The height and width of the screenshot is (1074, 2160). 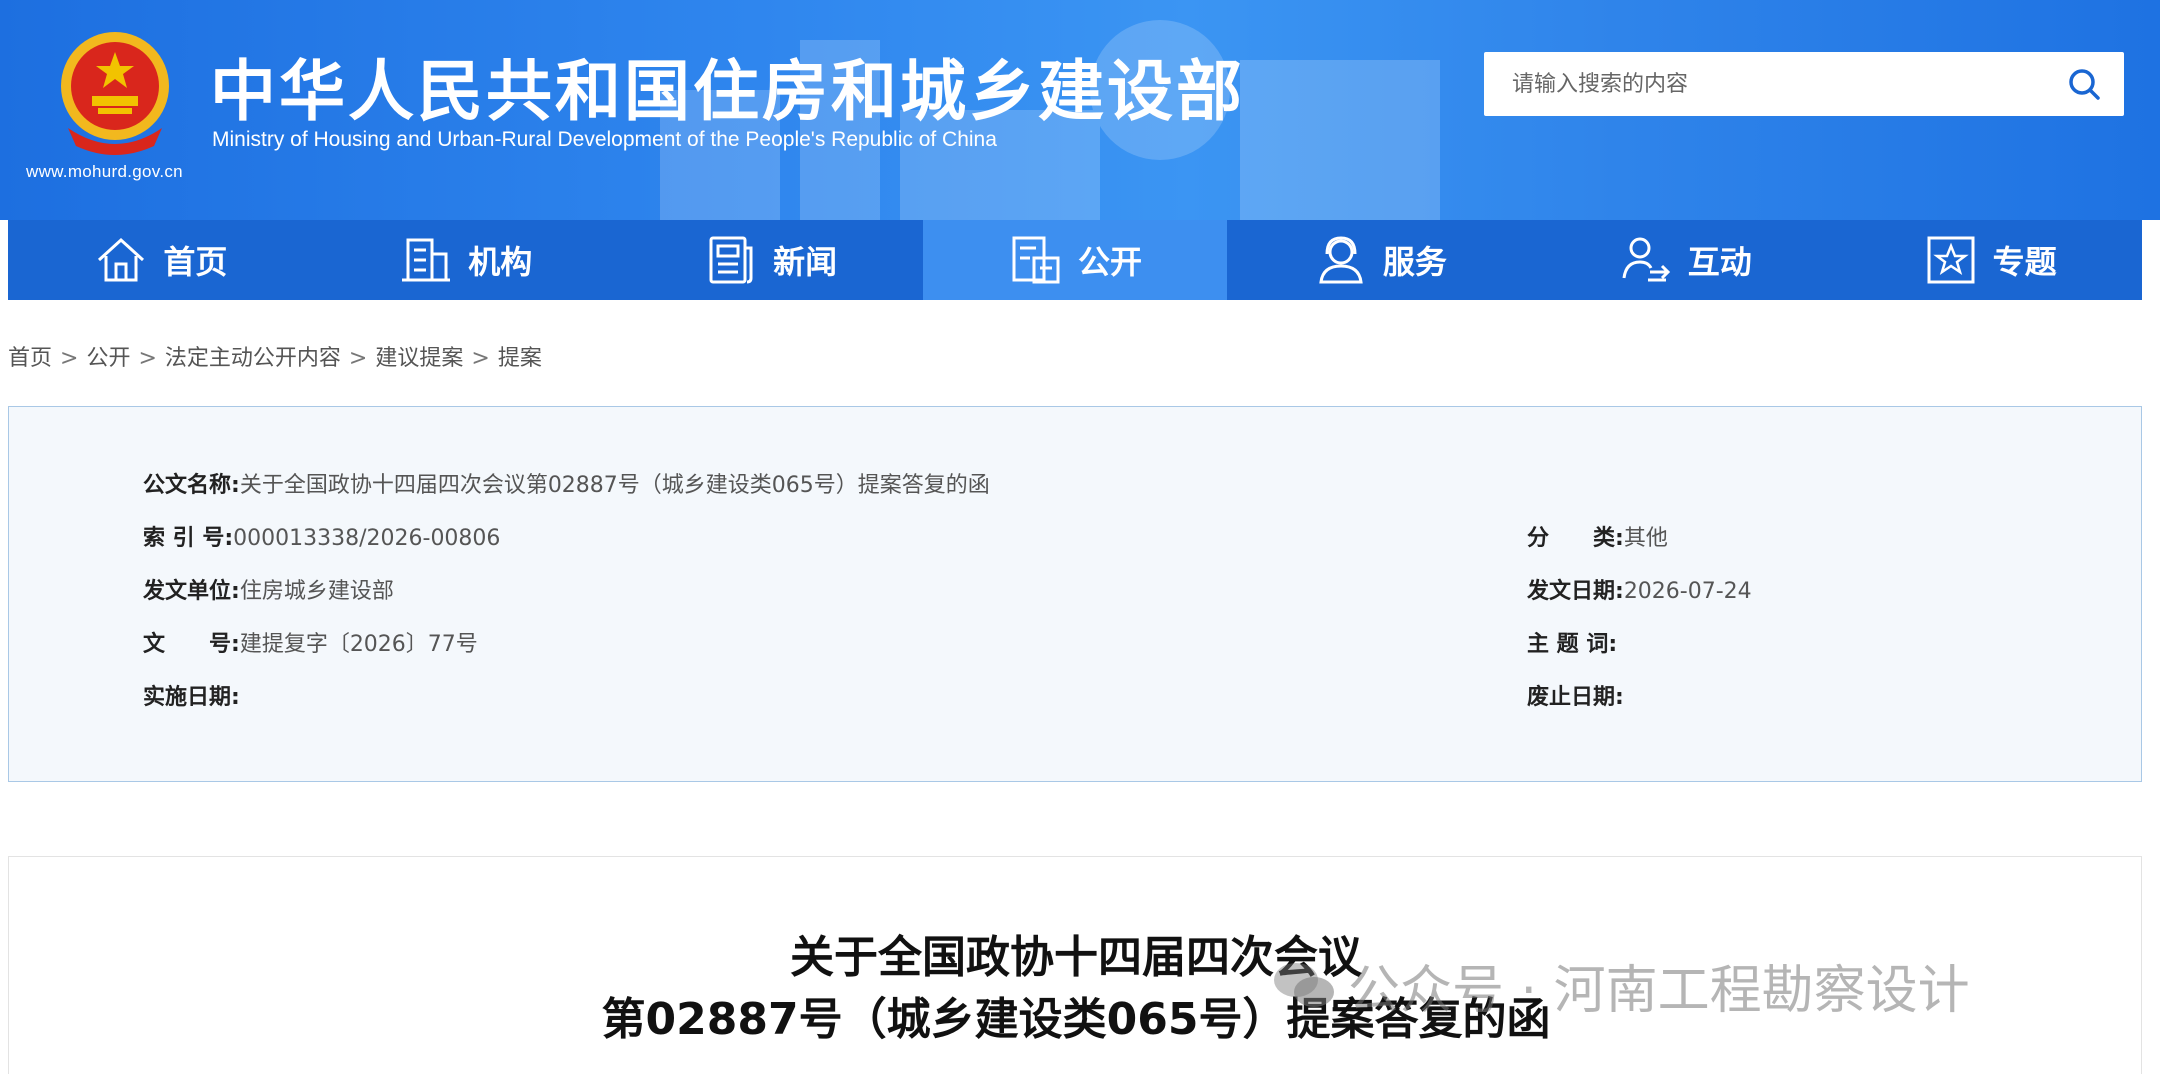 I want to click on nav-label-disclosure: 公开, so click(x=1110, y=262).